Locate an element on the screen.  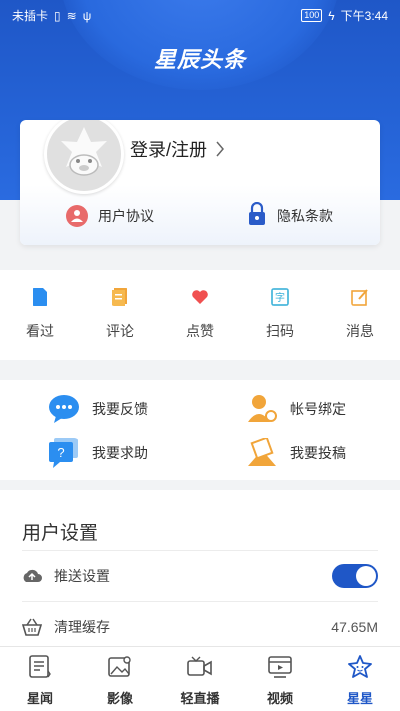
help-button: ? 我要求助 is located at coordinates (98, 453).